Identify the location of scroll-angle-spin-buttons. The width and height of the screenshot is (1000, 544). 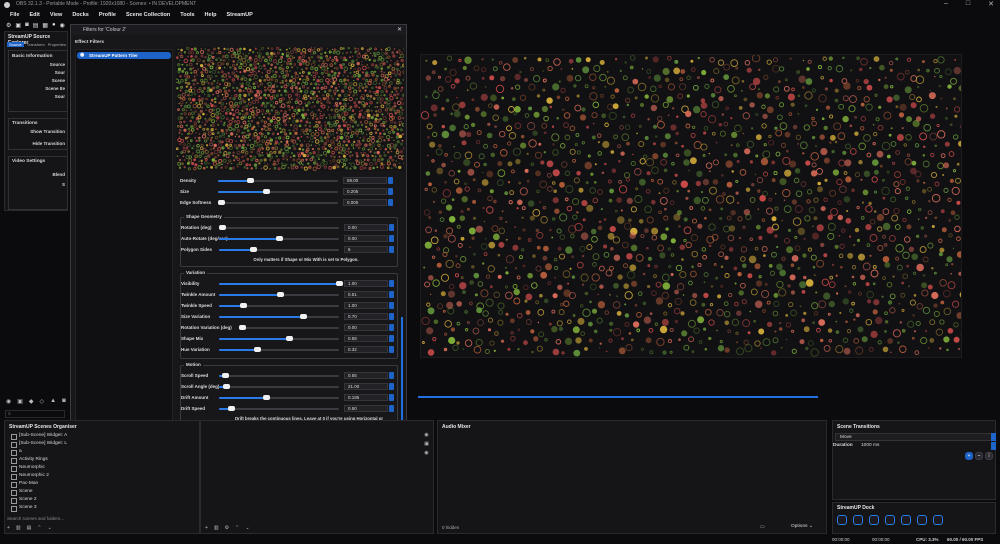
(391, 386).